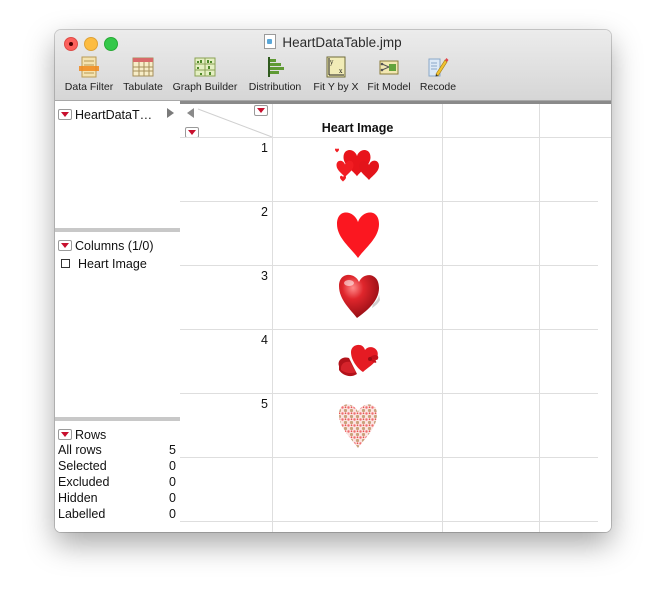 The height and width of the screenshot is (613, 667). I want to click on columns-header-red-triangle-menu, so click(261, 110).